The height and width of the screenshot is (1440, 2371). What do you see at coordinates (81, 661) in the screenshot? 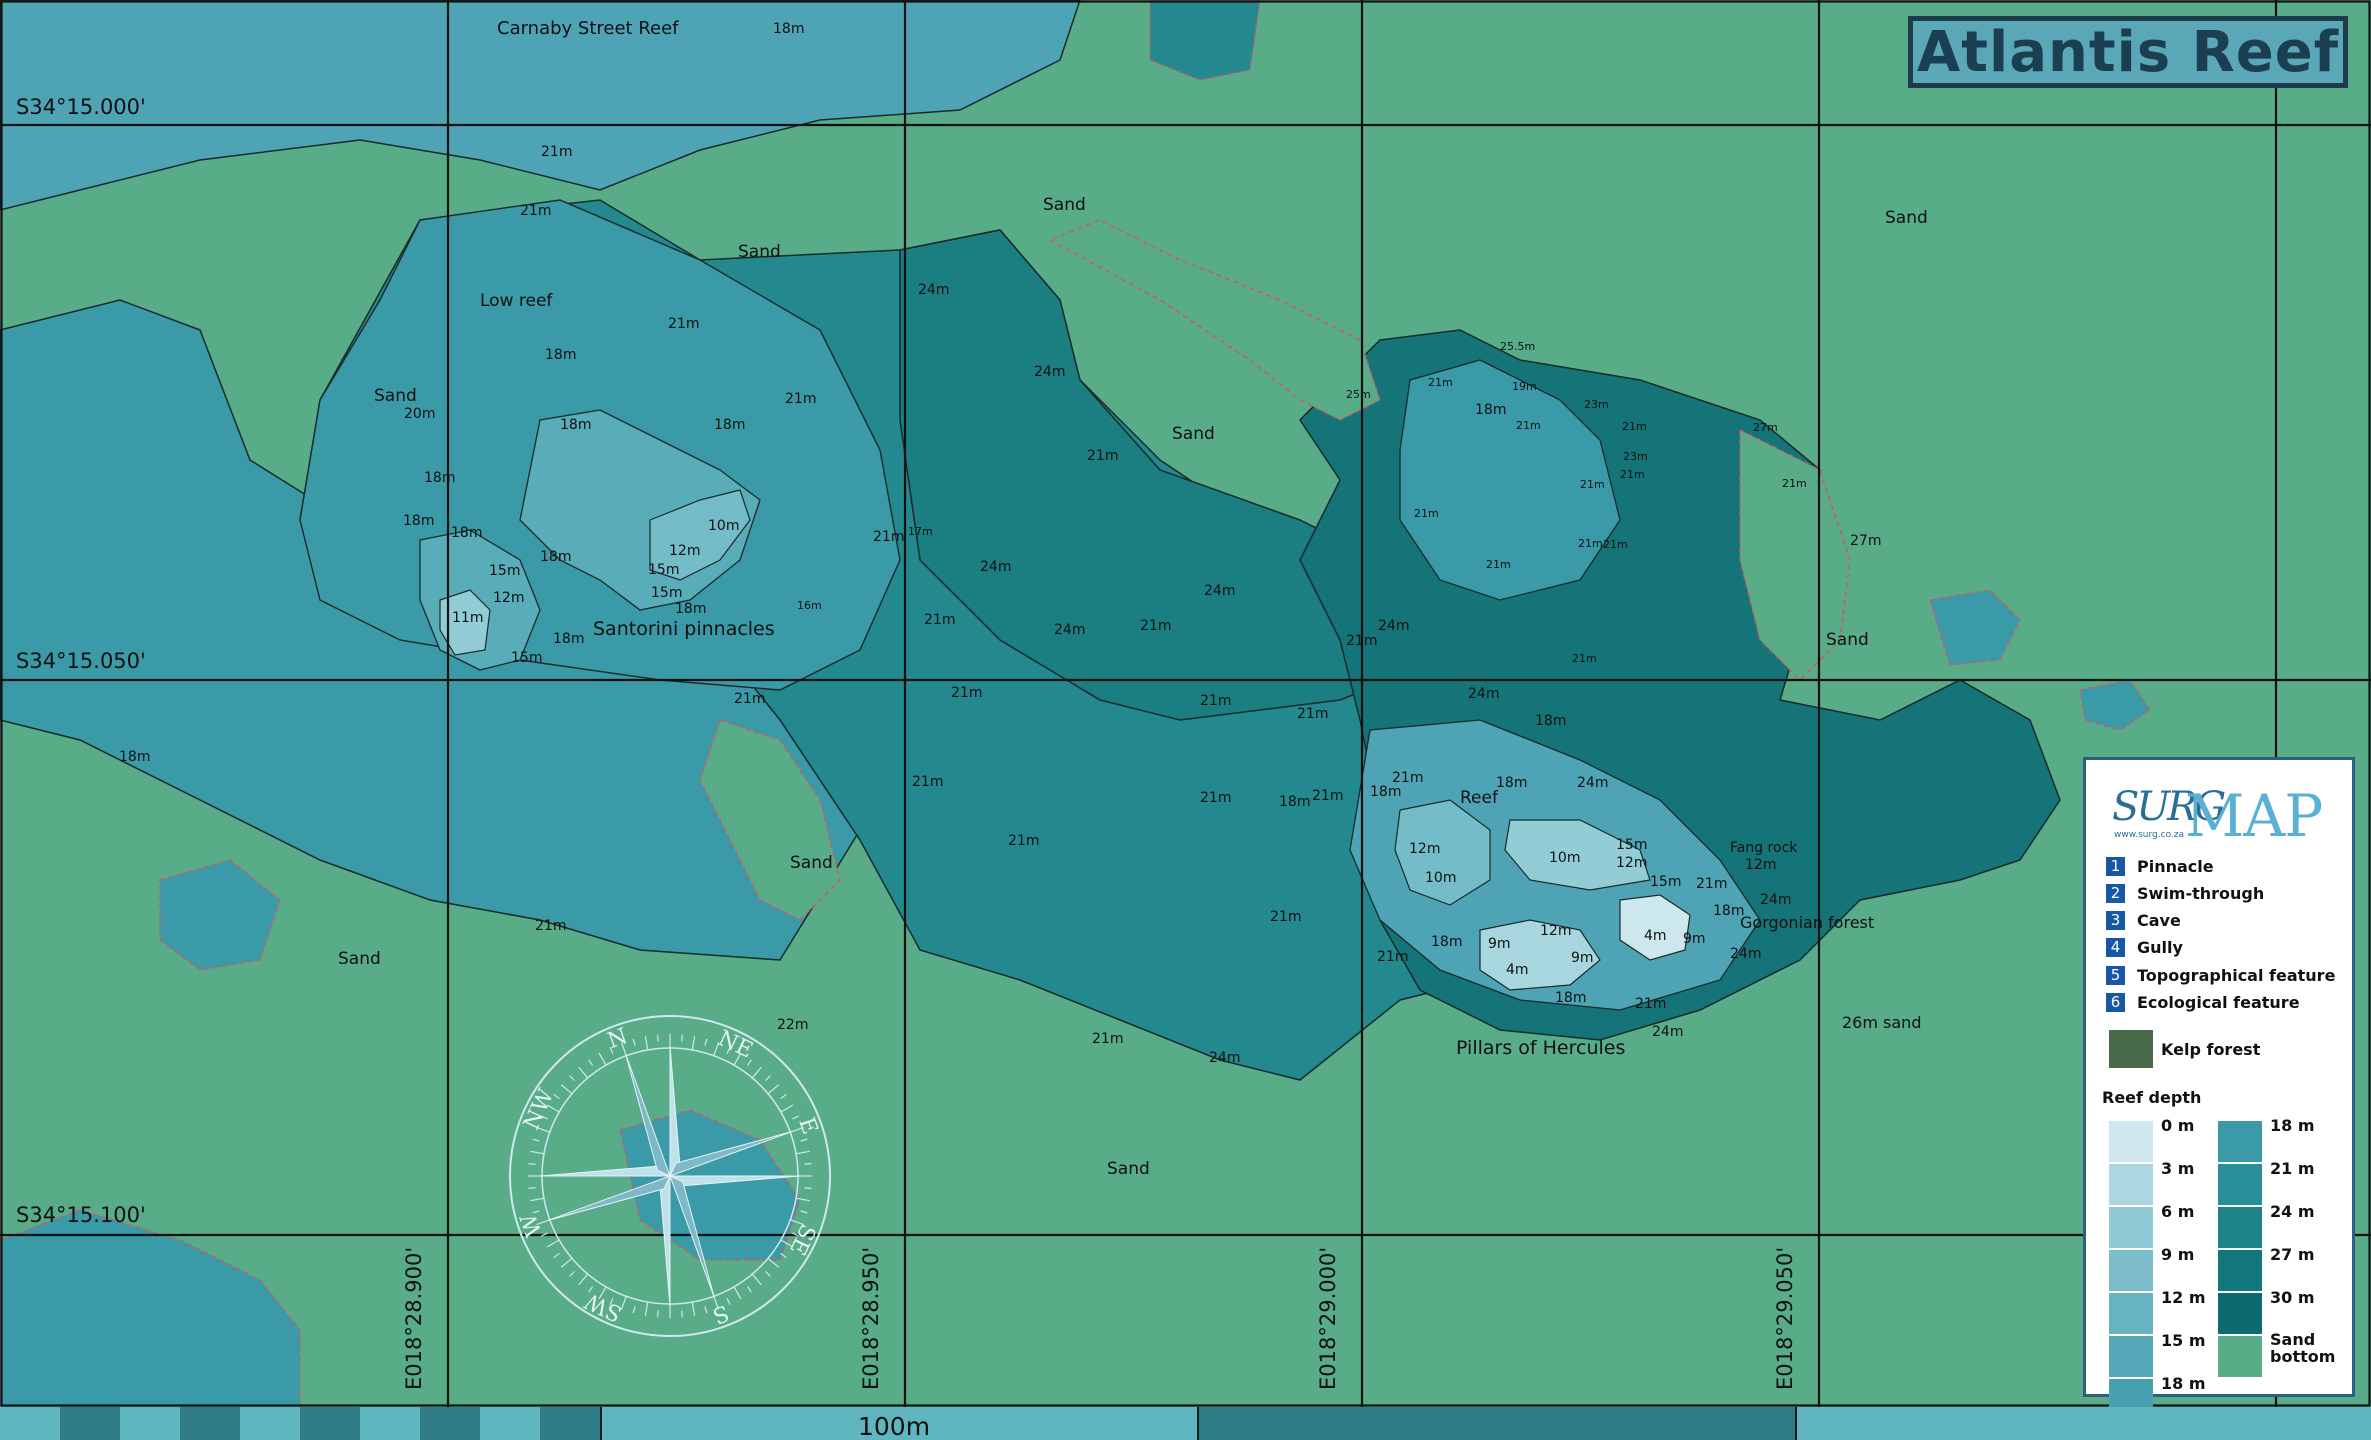
I see `lat-label-2: S34°15.050'` at bounding box center [81, 661].